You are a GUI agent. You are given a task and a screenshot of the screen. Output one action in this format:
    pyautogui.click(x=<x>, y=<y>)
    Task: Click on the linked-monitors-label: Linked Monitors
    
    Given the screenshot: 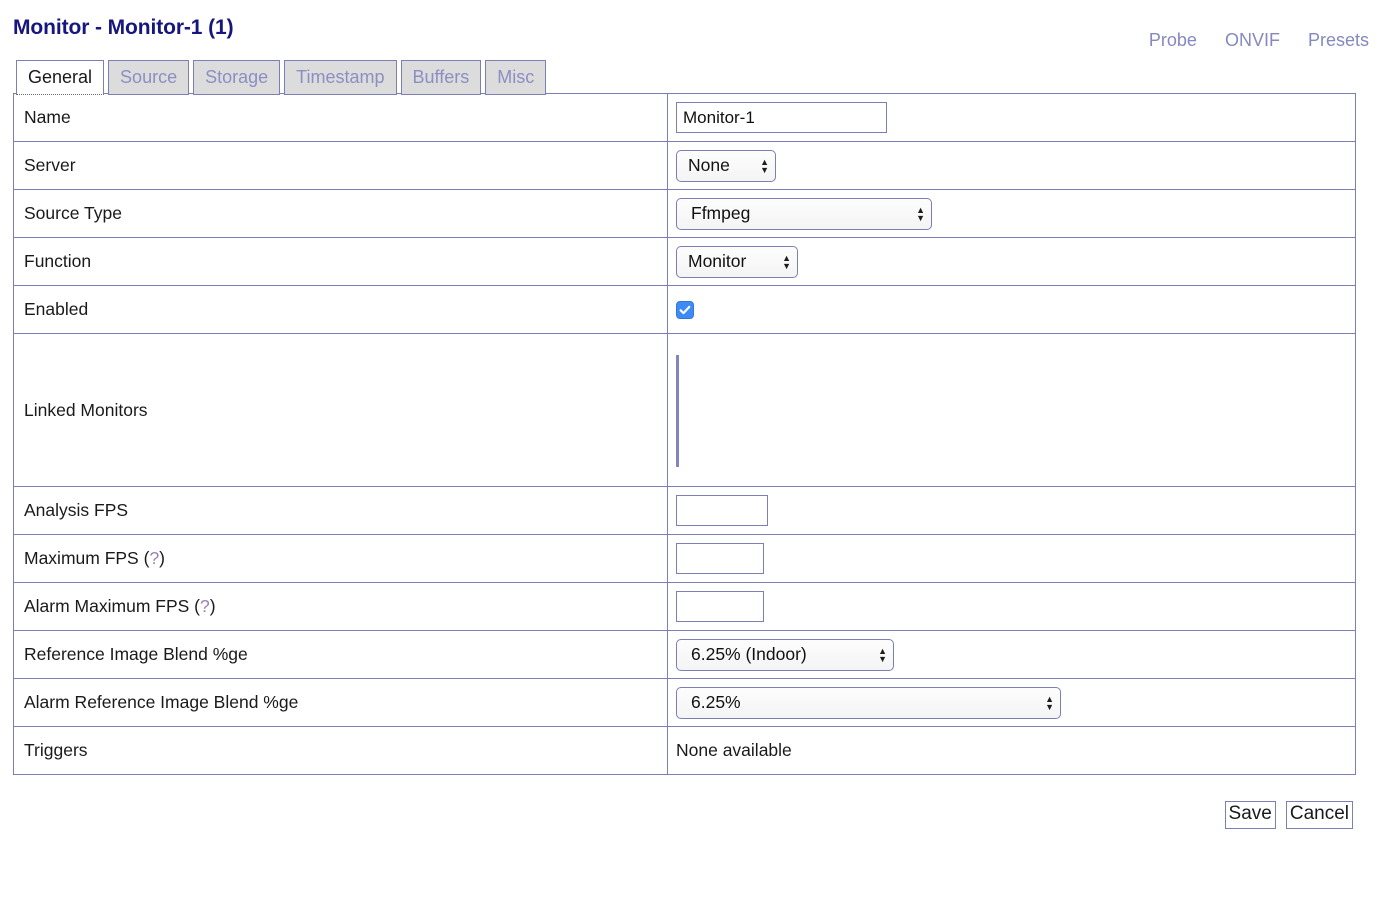 What is the action you would take?
    pyautogui.click(x=340, y=410)
    